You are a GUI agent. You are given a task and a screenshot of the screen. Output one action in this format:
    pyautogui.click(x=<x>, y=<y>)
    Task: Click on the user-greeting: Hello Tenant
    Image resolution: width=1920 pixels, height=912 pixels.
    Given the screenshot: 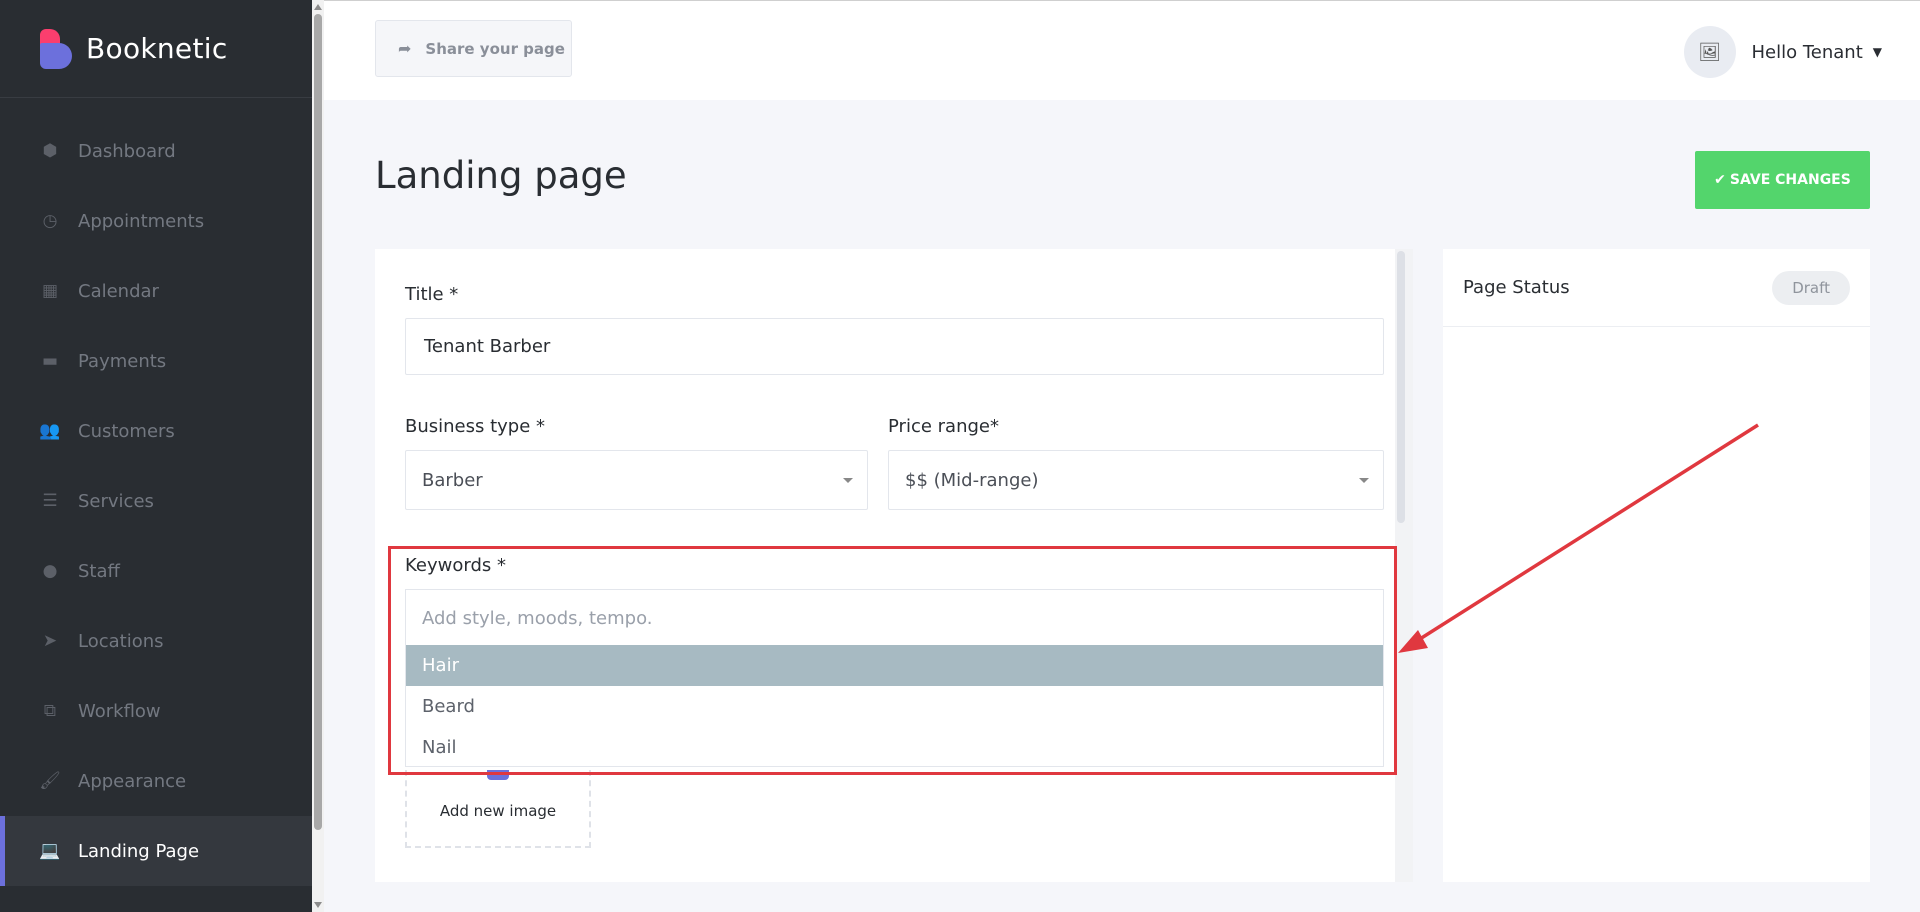 What is the action you would take?
    pyautogui.click(x=1807, y=52)
    